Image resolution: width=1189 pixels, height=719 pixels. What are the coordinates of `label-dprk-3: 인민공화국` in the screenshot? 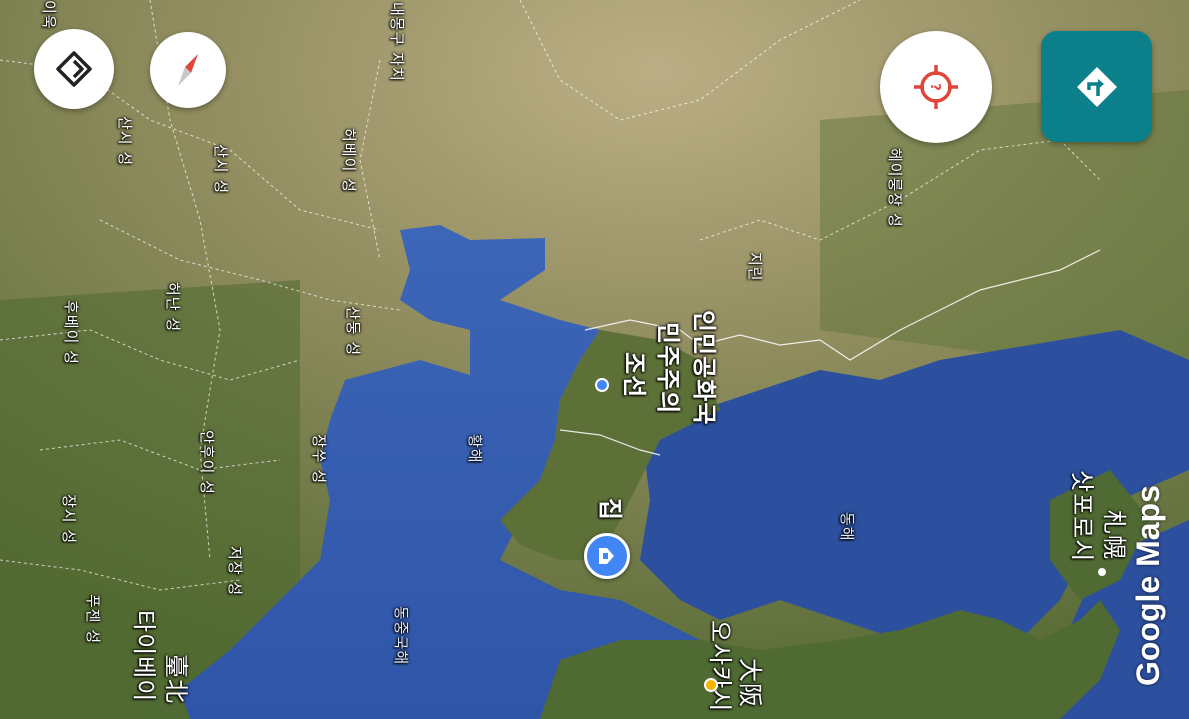 It's located at (704, 368).